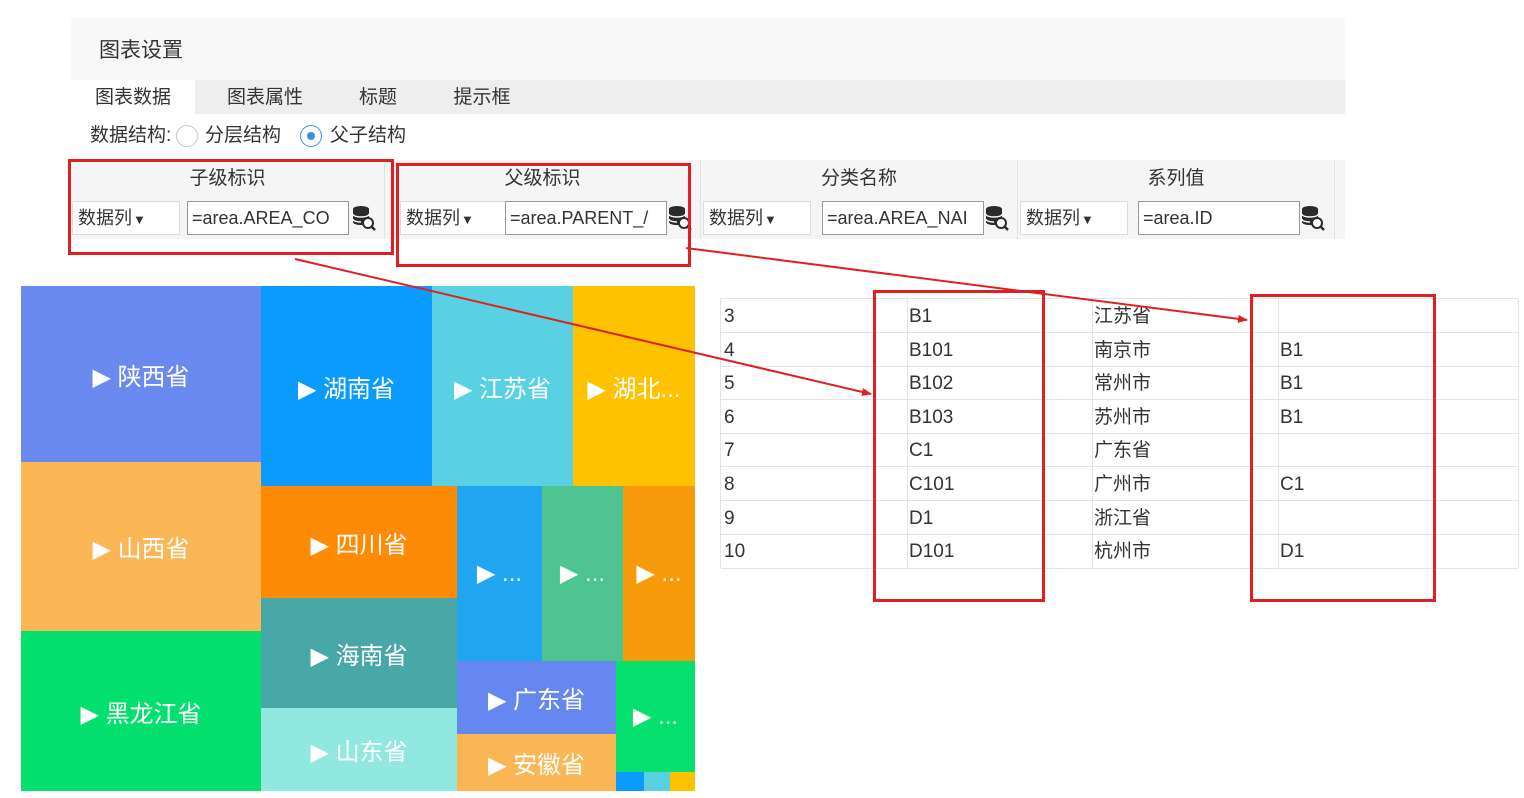  What do you see at coordinates (141, 711) in the screenshot?
I see `treemap-tile: ▶ 黑龙江省` at bounding box center [141, 711].